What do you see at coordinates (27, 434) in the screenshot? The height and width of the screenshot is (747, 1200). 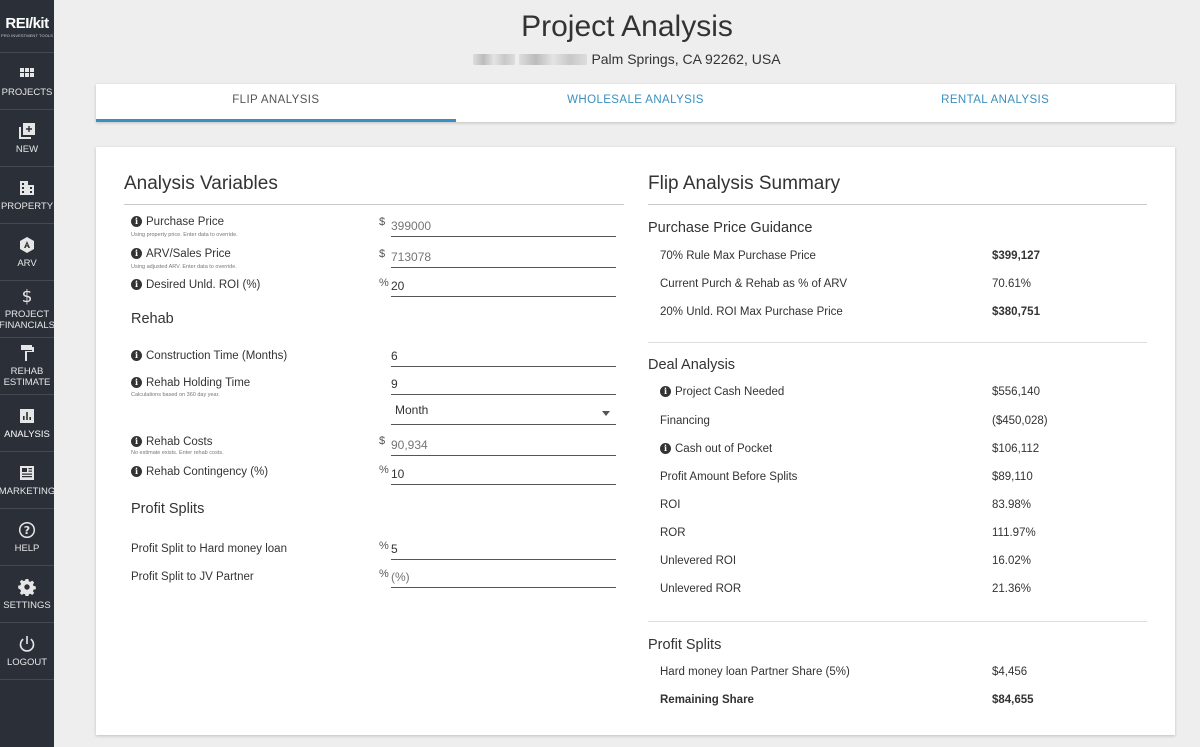 I see `sidebar-item-label: ANALYSIS` at bounding box center [27, 434].